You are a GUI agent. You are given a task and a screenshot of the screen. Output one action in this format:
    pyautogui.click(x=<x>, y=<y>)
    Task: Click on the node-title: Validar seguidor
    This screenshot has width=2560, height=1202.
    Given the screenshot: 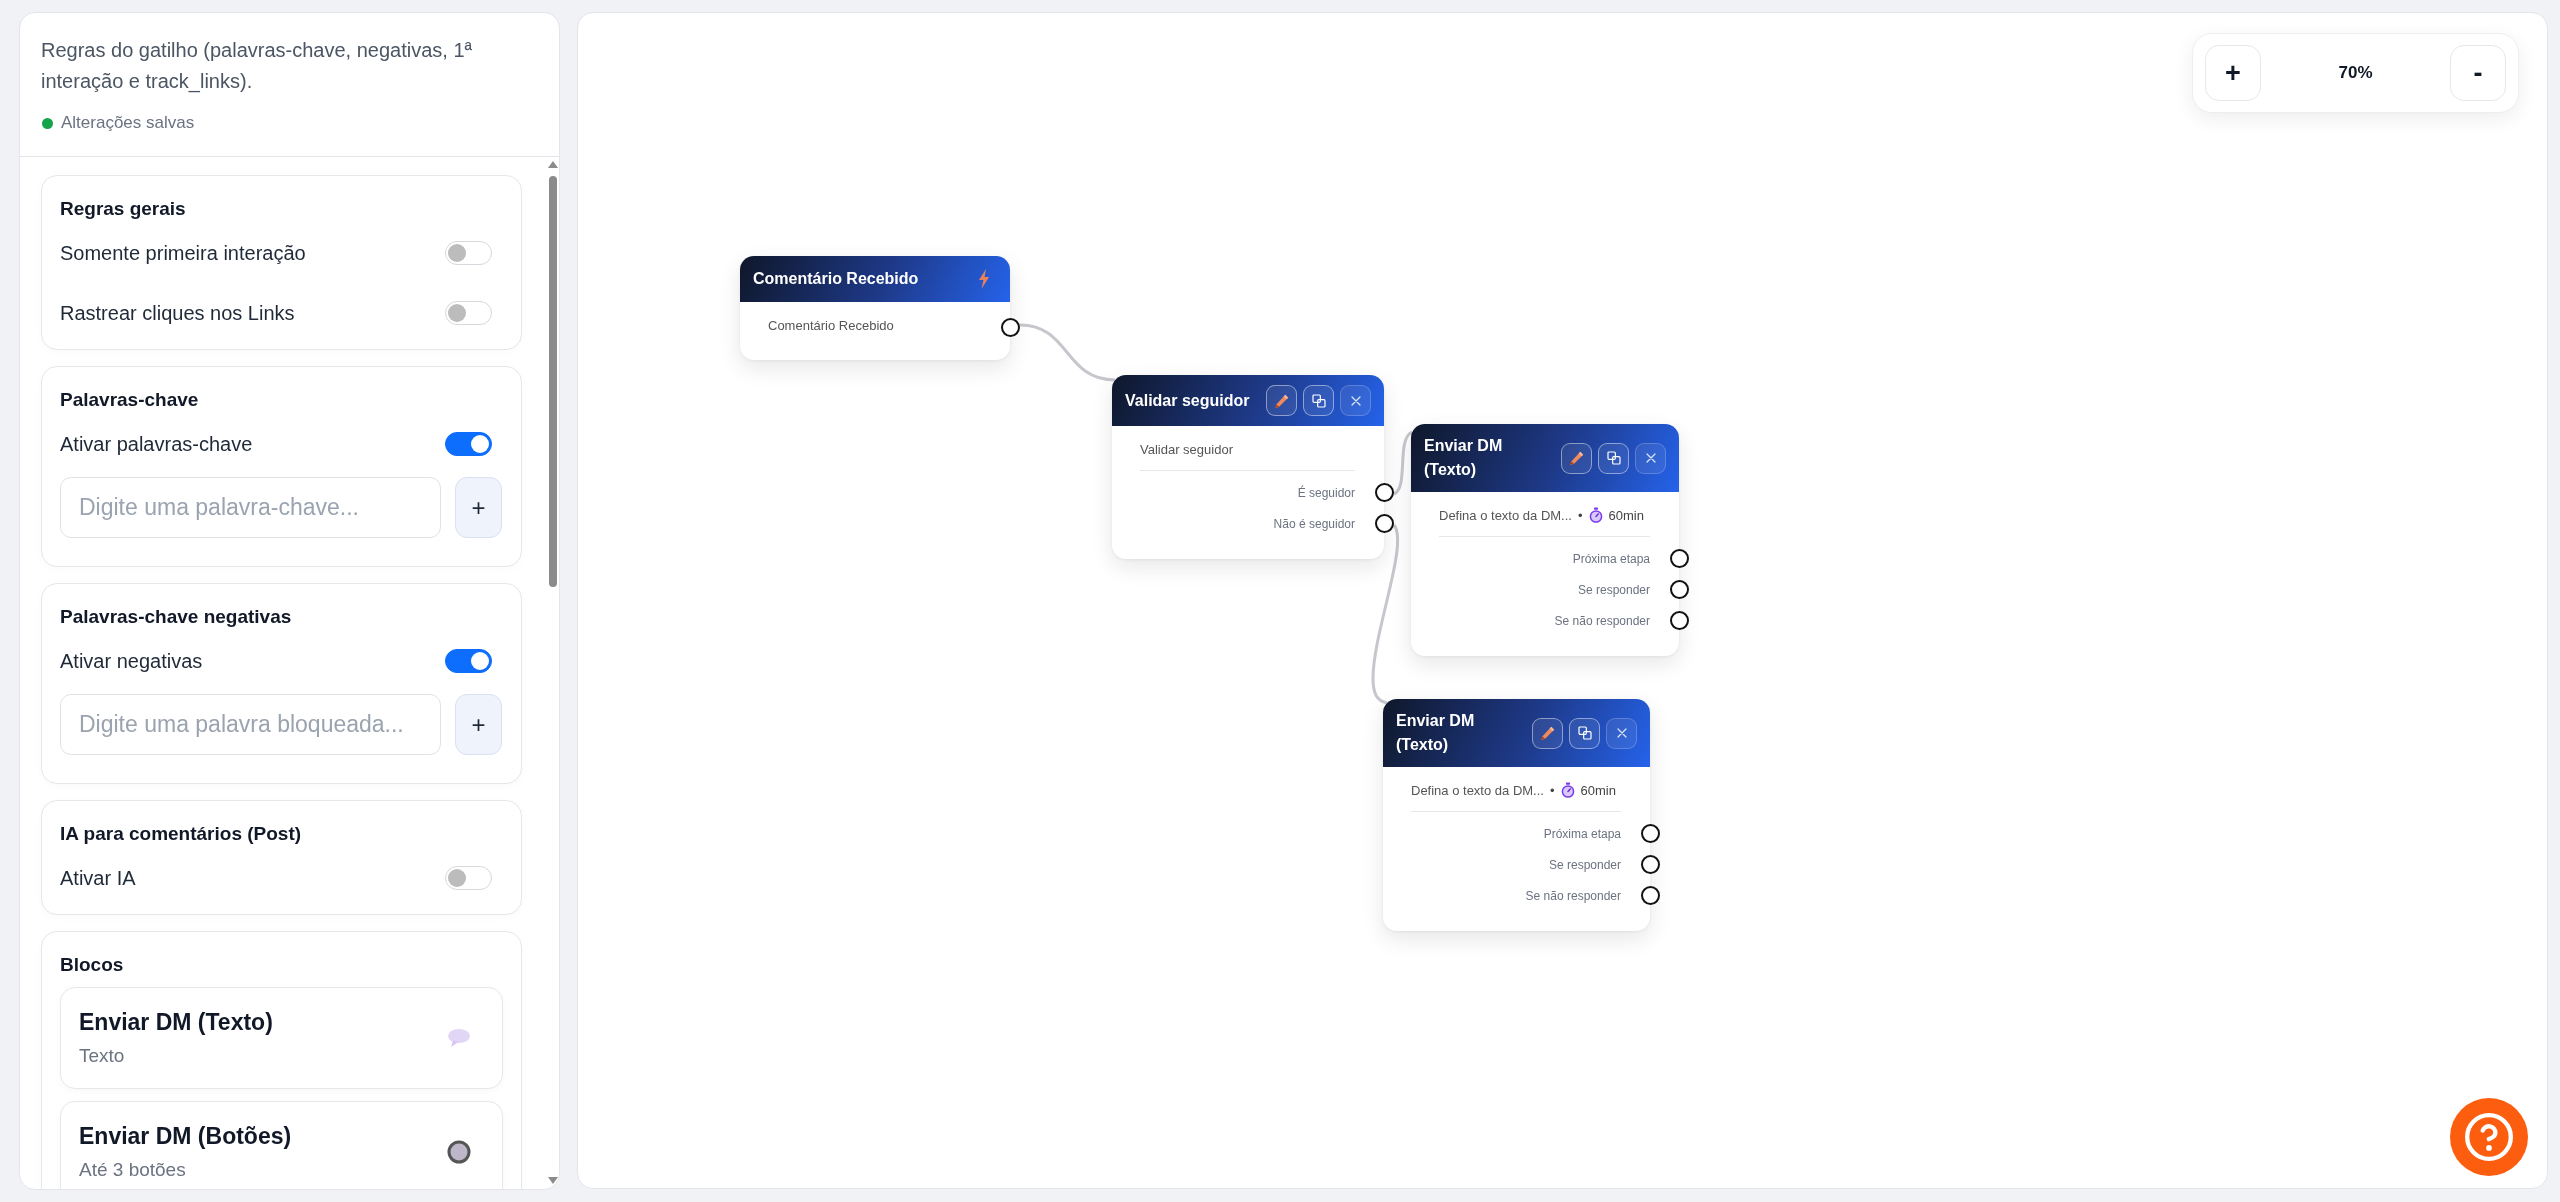 What is the action you would take?
    pyautogui.click(x=1188, y=400)
    